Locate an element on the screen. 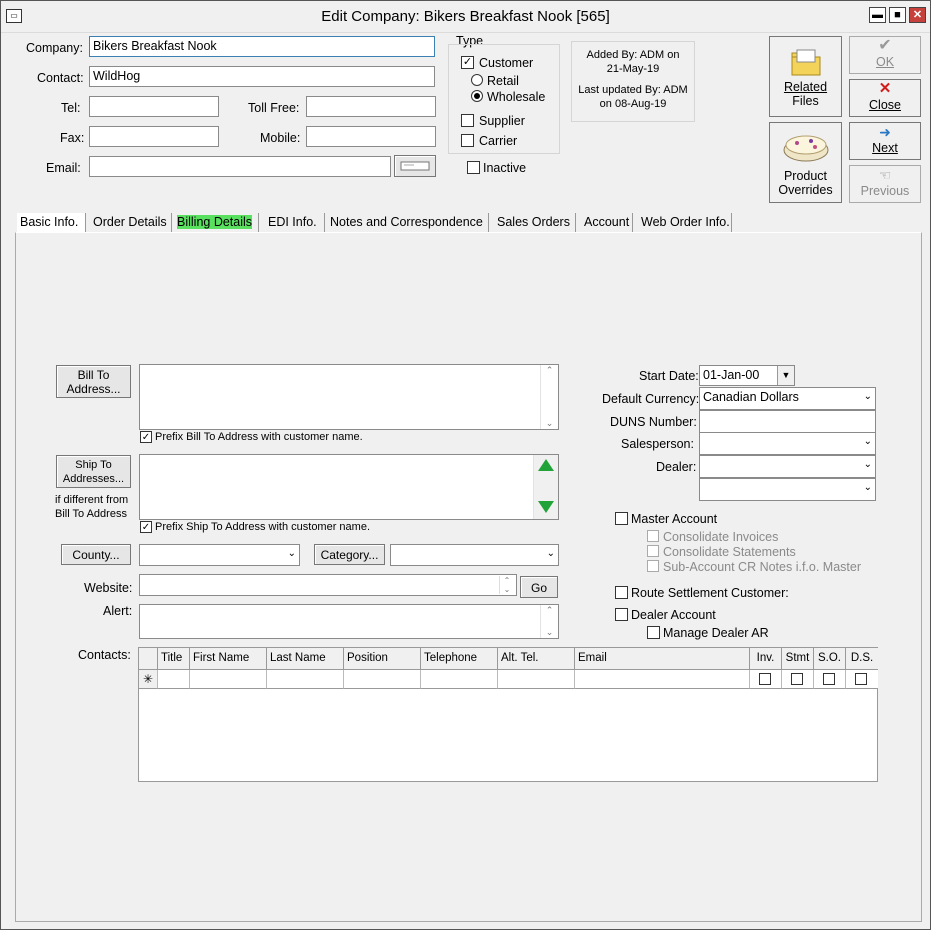  next-arrow-icon: ➜ is located at coordinates (885, 132).